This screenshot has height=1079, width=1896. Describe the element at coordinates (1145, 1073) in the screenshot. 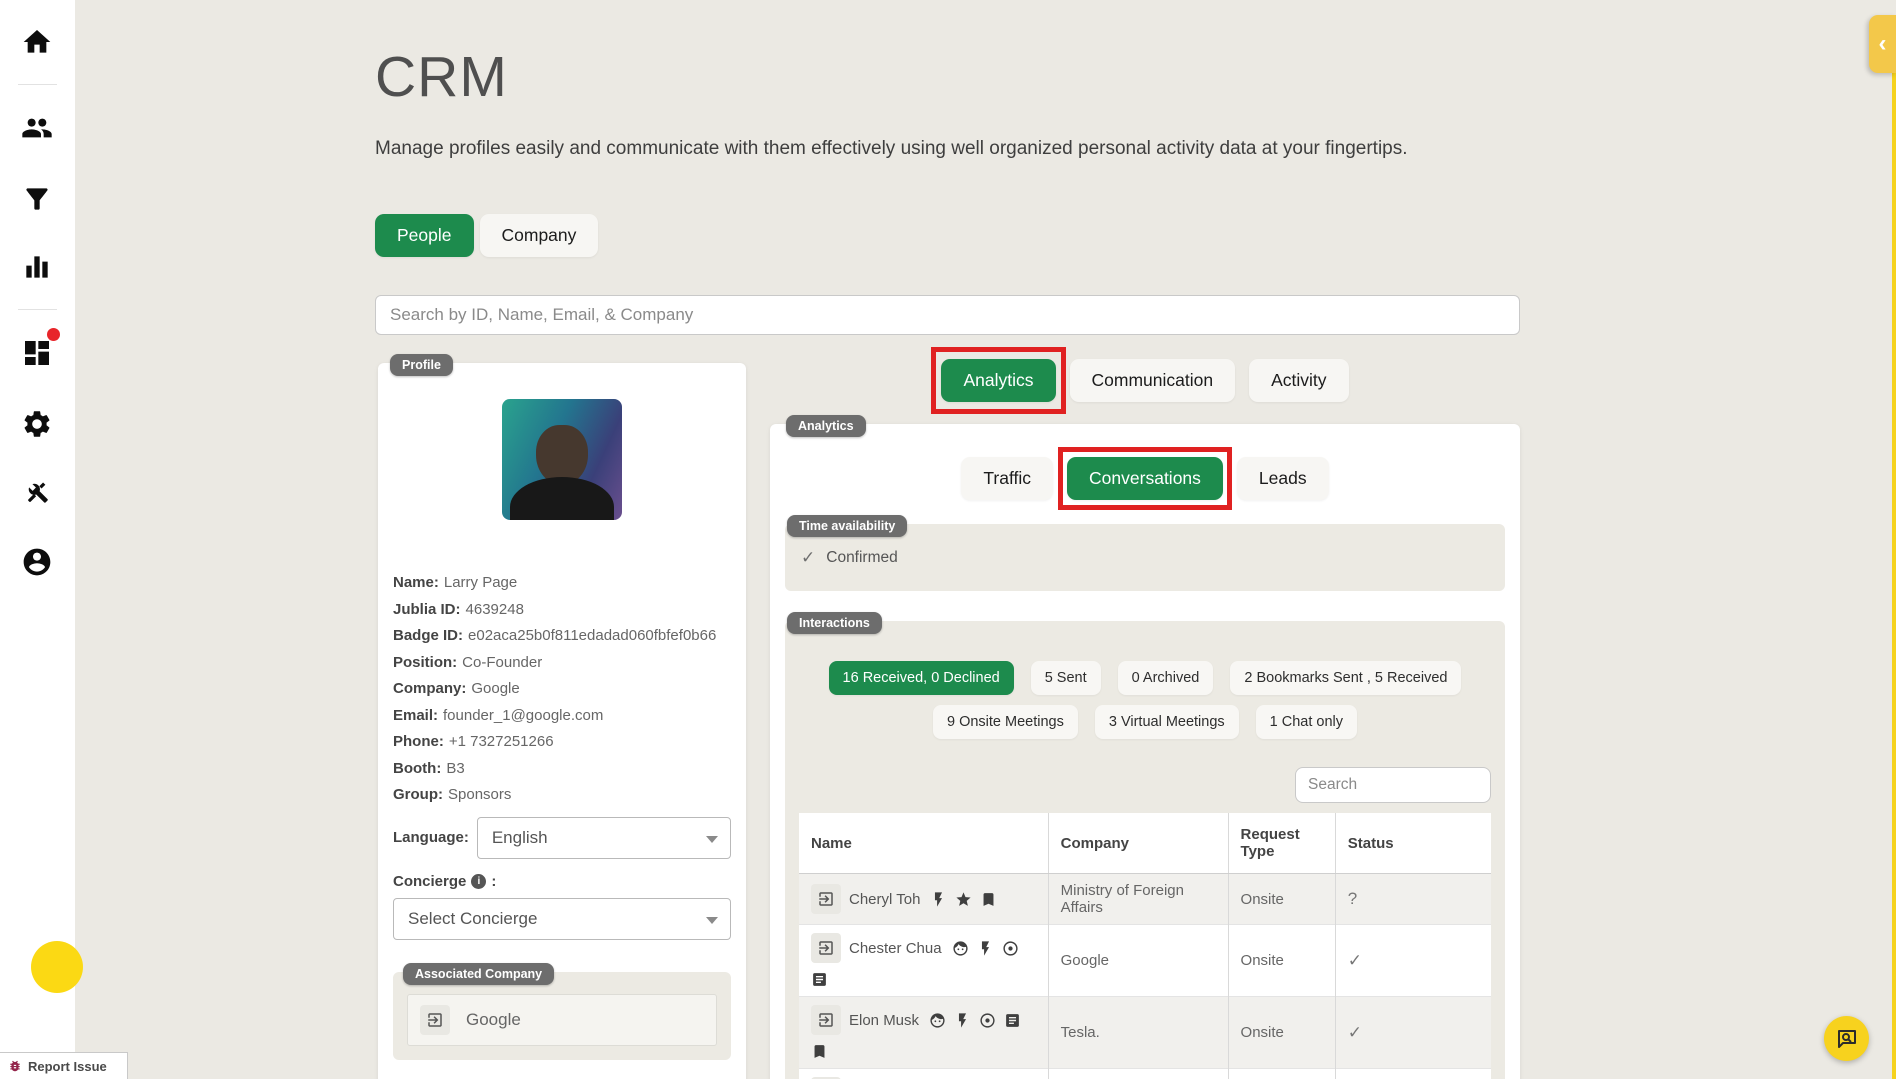

I see `table-row: Phattharawee Romyen Ogilvy Thai` at that location.